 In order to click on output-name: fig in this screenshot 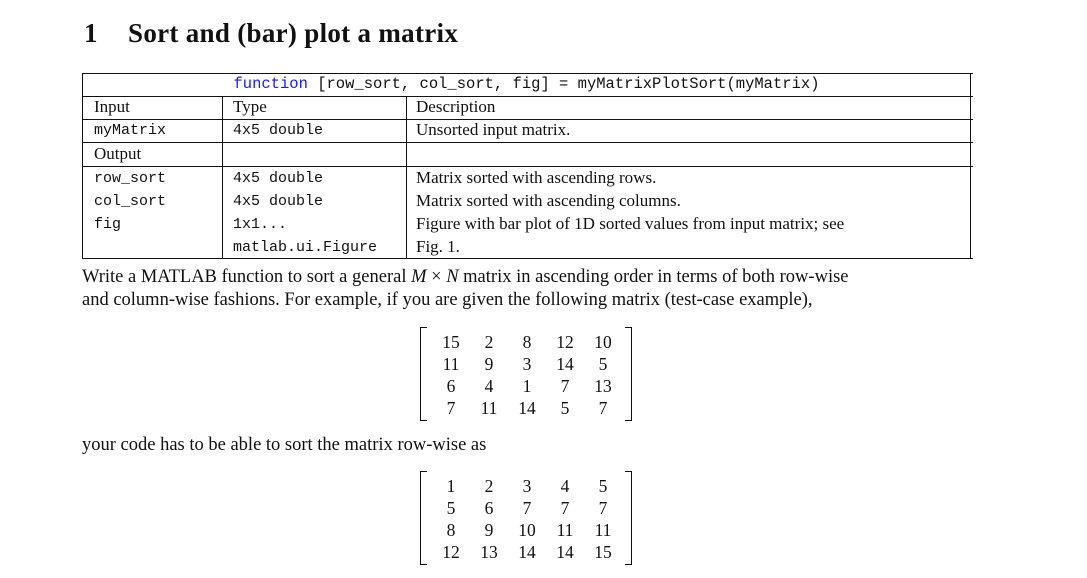, I will do `click(108, 224)`.